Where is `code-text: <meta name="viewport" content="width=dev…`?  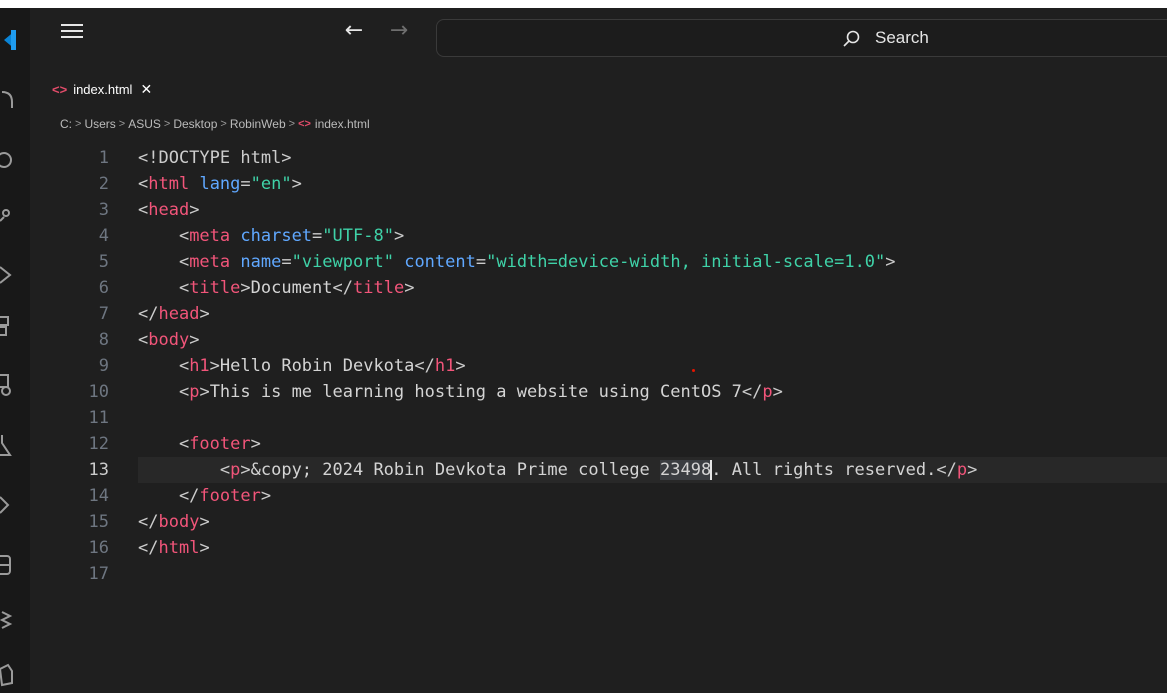 code-text: <meta name="viewport" content="width=dev… is located at coordinates (517, 262).